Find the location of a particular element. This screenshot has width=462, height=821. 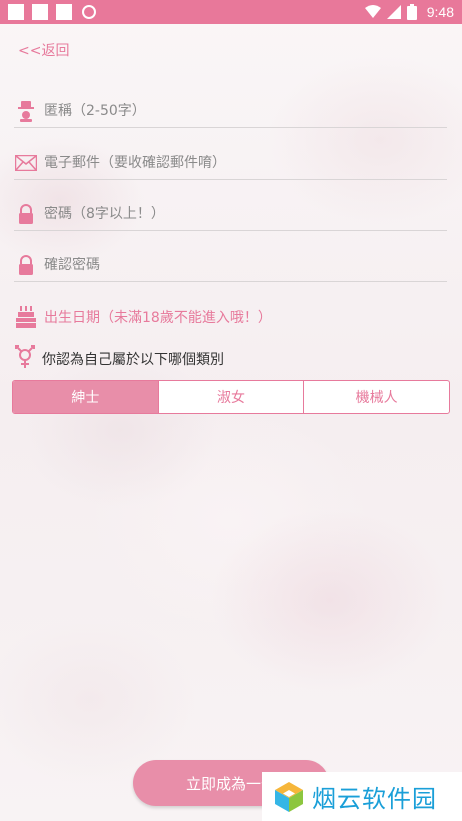

status-bar: 9:48 is located at coordinates (231, 12).